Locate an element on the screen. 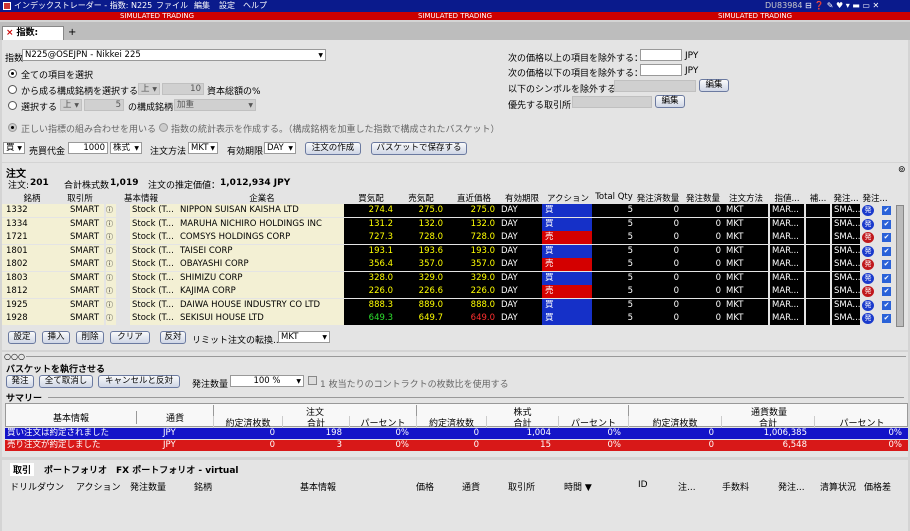 This screenshot has width=910, height=531. from-count-input: 10 is located at coordinates (183, 89).